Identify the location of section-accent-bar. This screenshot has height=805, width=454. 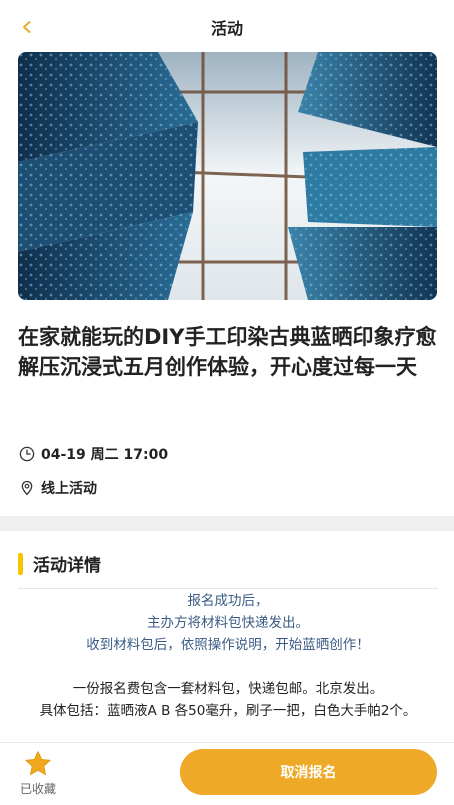
(20, 563).